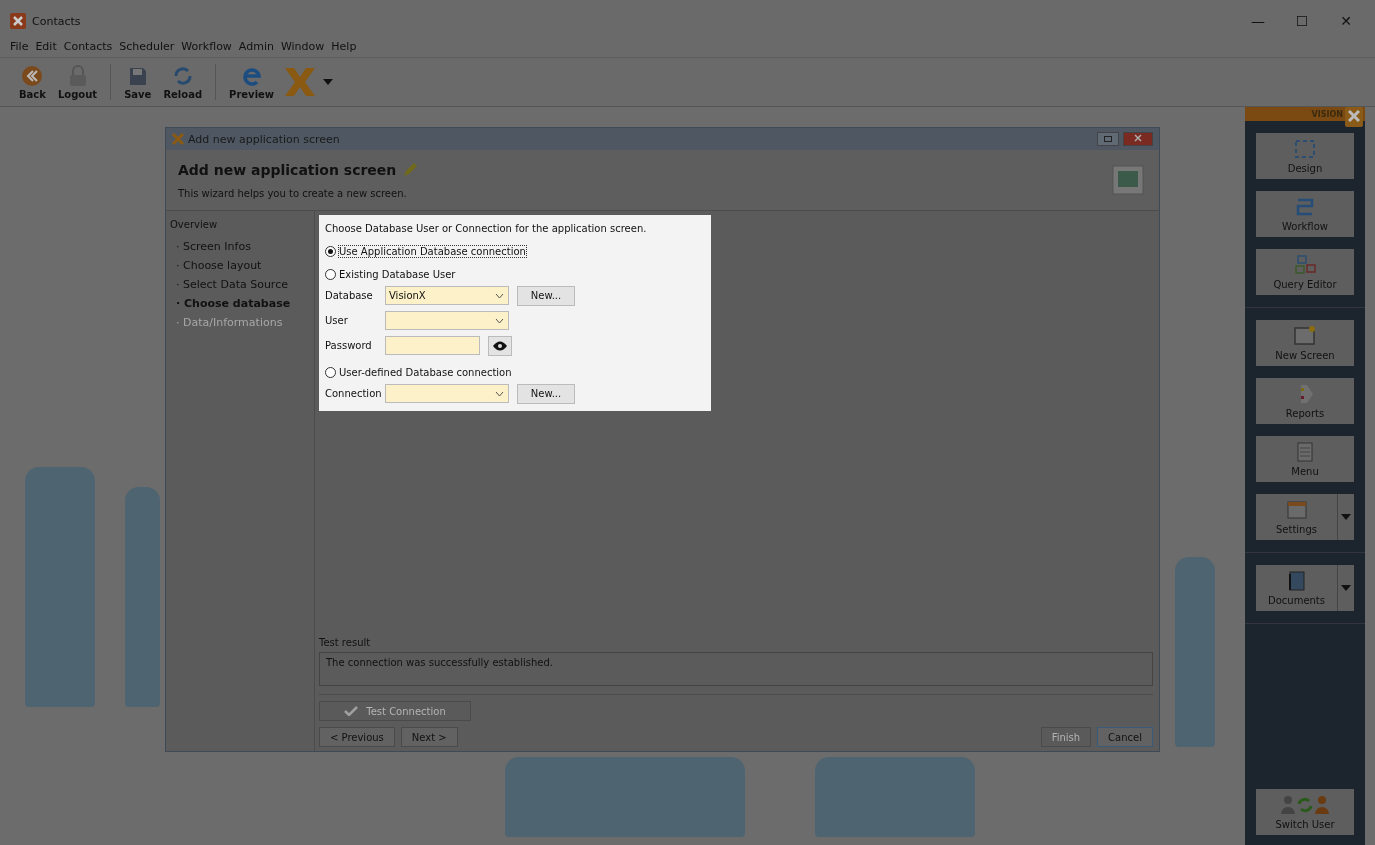 This screenshot has height=845, width=1375. Describe the element at coordinates (1305, 459) in the screenshot. I see `sidebar-button: Menu` at that location.